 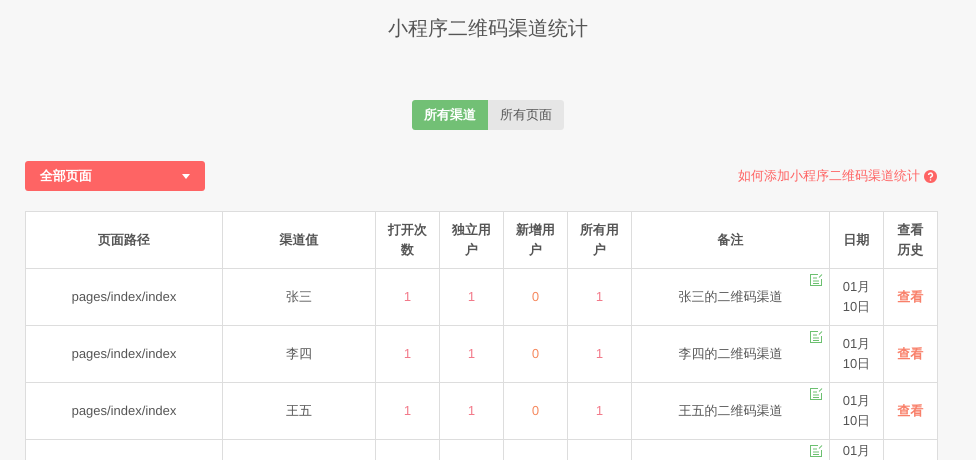 I want to click on tab: 所有页面, so click(x=526, y=115).